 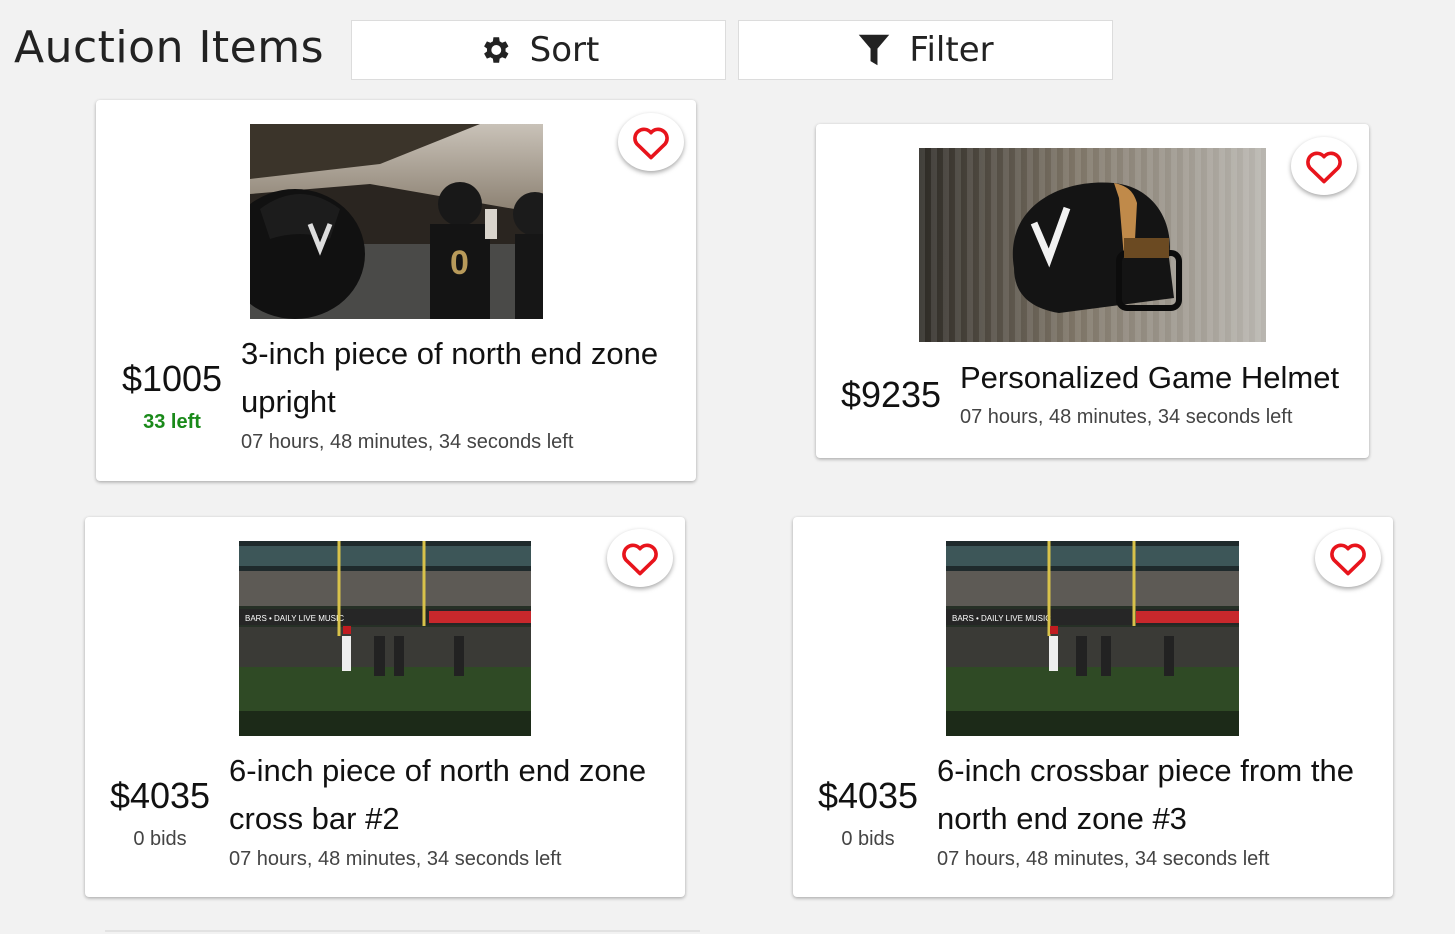 I want to click on gear-icon, so click(x=495, y=50).